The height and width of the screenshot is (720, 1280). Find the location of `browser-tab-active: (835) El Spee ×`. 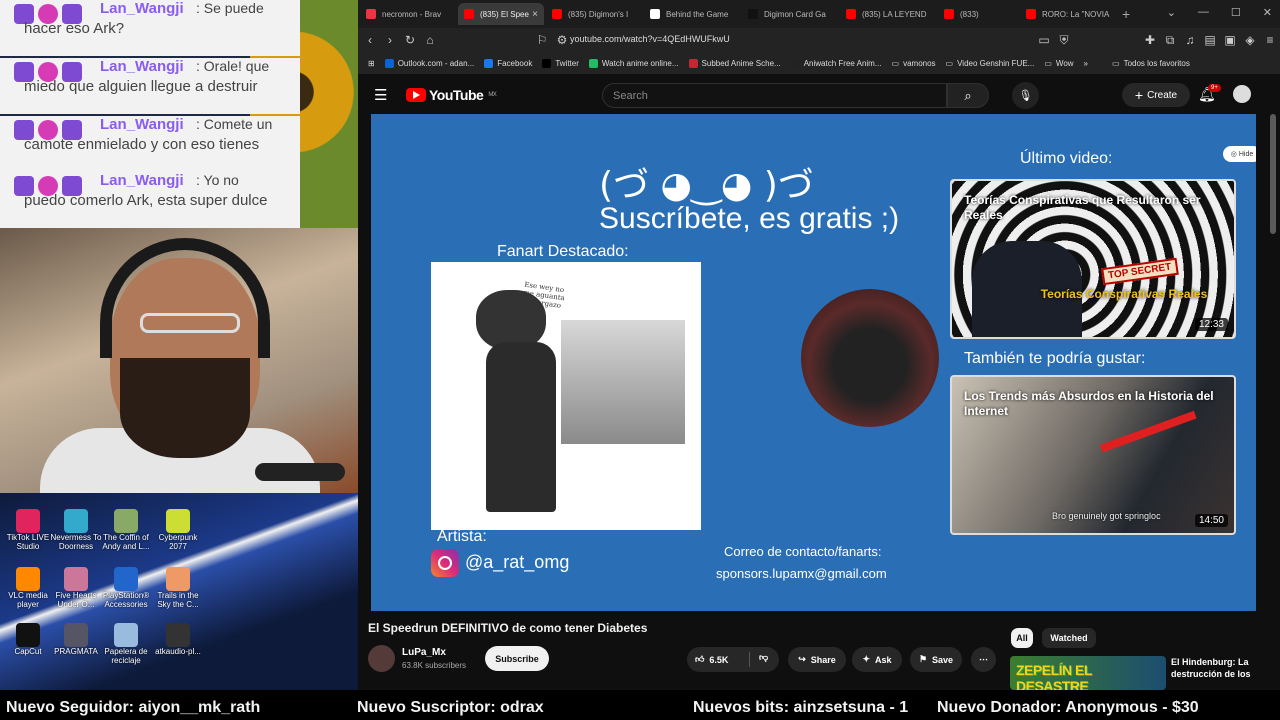

browser-tab-active: (835) El Spee × is located at coordinates (501, 14).